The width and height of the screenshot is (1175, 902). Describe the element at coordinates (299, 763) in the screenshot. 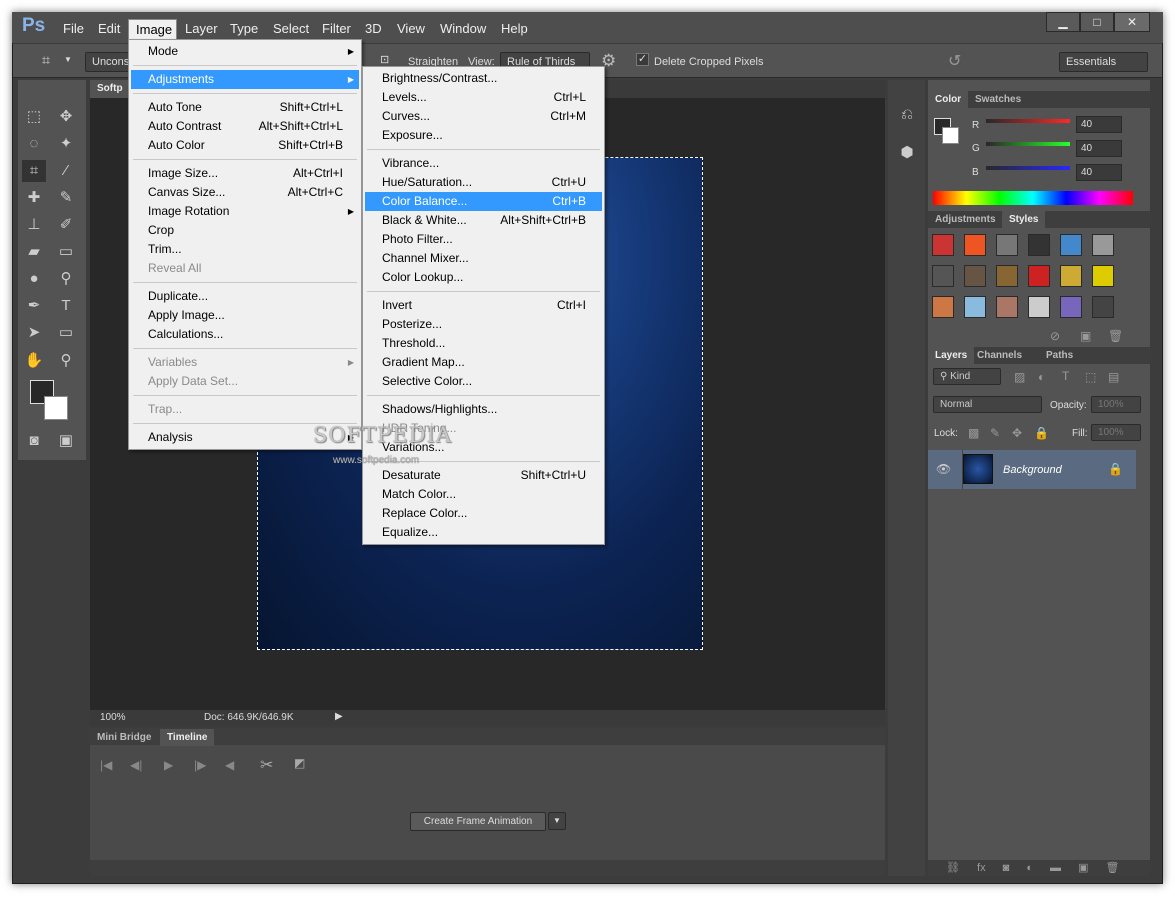

I see `transition-icon: ◩` at that location.